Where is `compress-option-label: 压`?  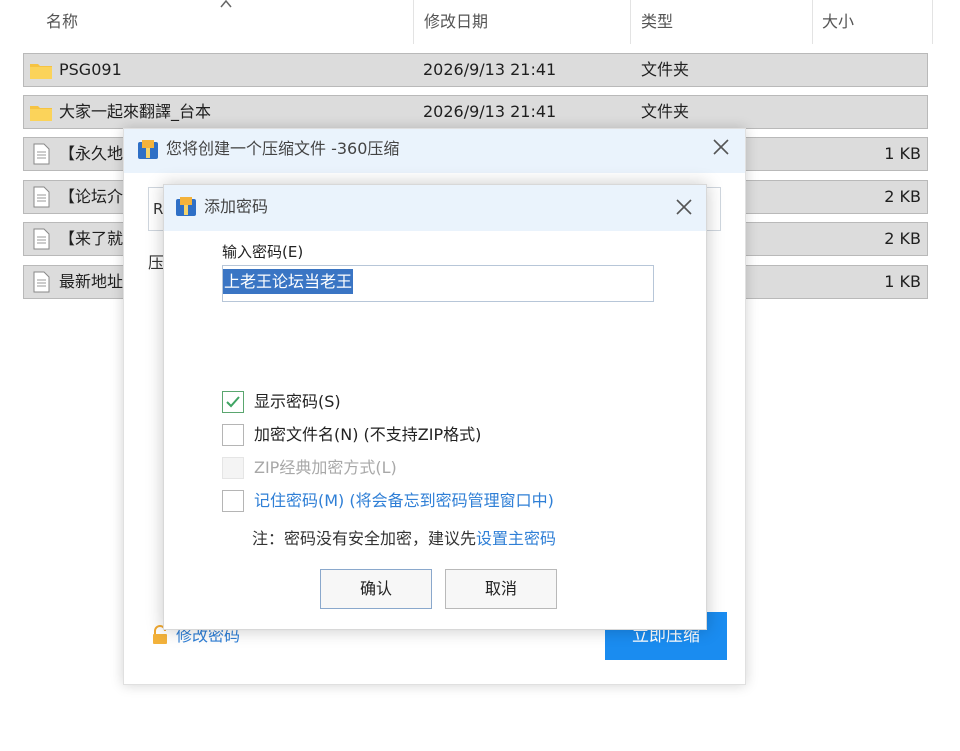
compress-option-label: 压 is located at coordinates (156, 262).